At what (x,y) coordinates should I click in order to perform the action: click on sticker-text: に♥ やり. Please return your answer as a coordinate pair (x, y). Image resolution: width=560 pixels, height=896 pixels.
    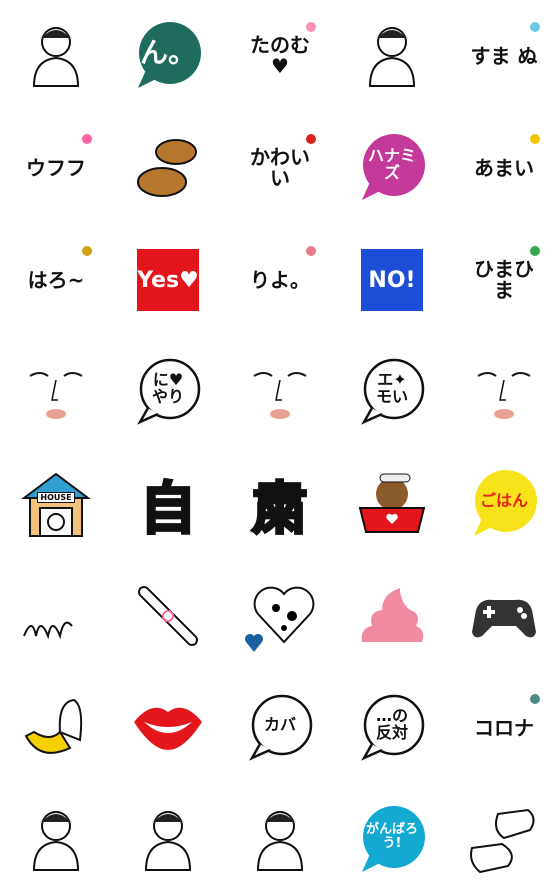
    Looking at the image, I should click on (167, 388).